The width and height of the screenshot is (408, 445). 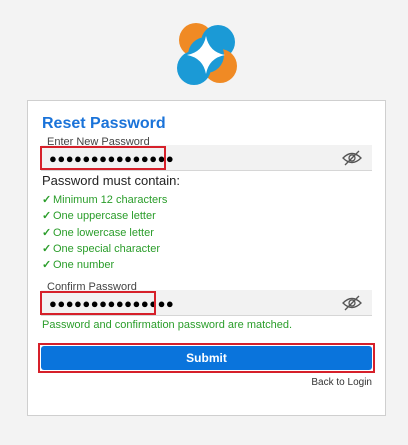 I want to click on new-password-highlight, so click(x=103, y=158).